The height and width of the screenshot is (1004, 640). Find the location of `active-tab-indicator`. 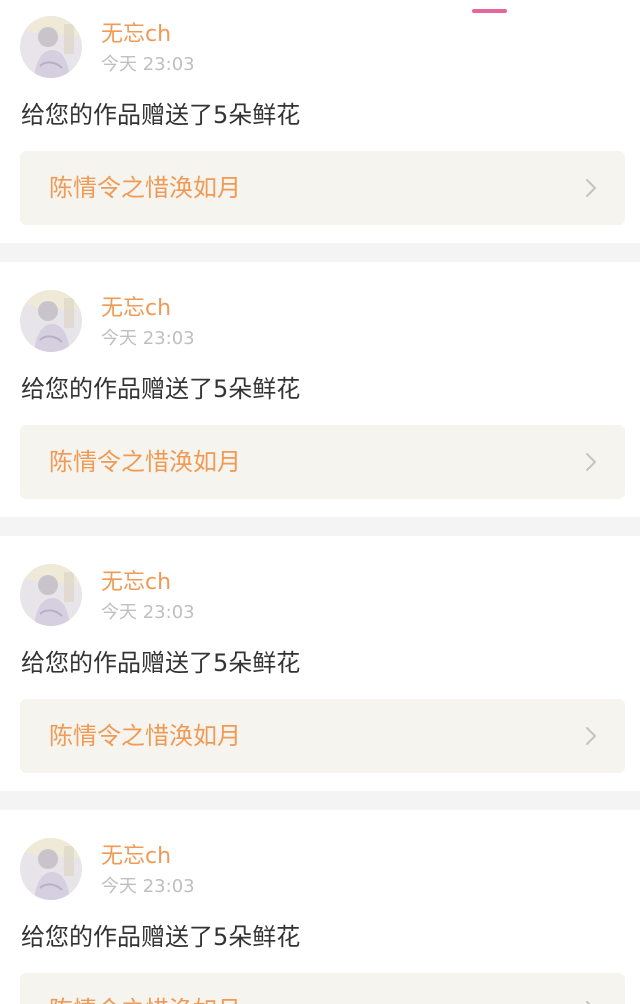

active-tab-indicator is located at coordinates (489, 11).